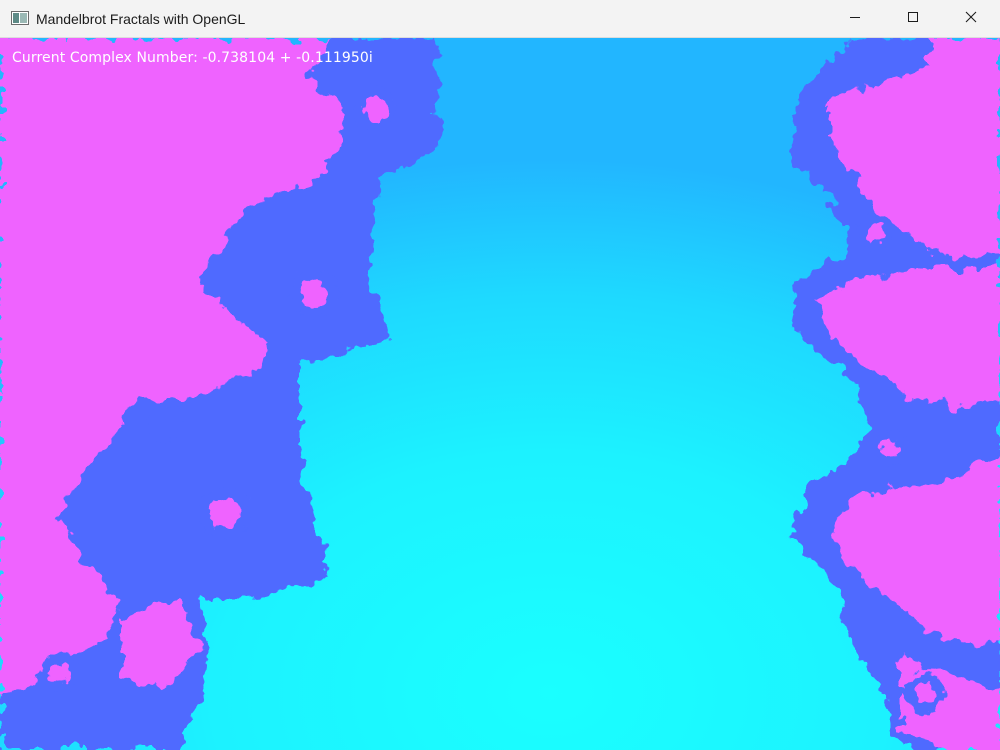  I want to click on app-window-icon, so click(20, 18).